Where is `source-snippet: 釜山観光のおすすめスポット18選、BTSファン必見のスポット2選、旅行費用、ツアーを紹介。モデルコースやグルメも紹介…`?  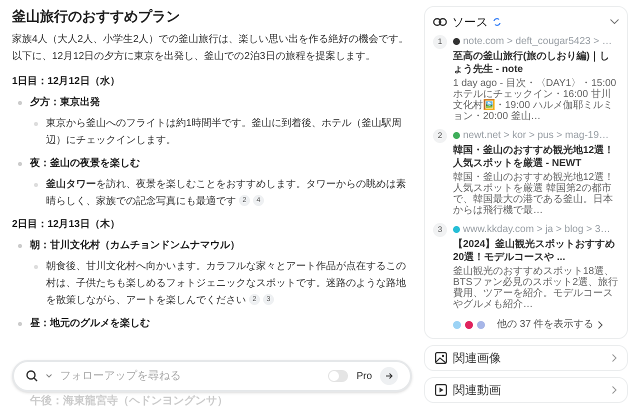
source-snippet: 釜山観光のおすすめスポット18選、BTSファン必見のスポット2選、旅行費用、ツアーを紹介。モデルコースやグルメも紹介… is located at coordinates (536, 288).